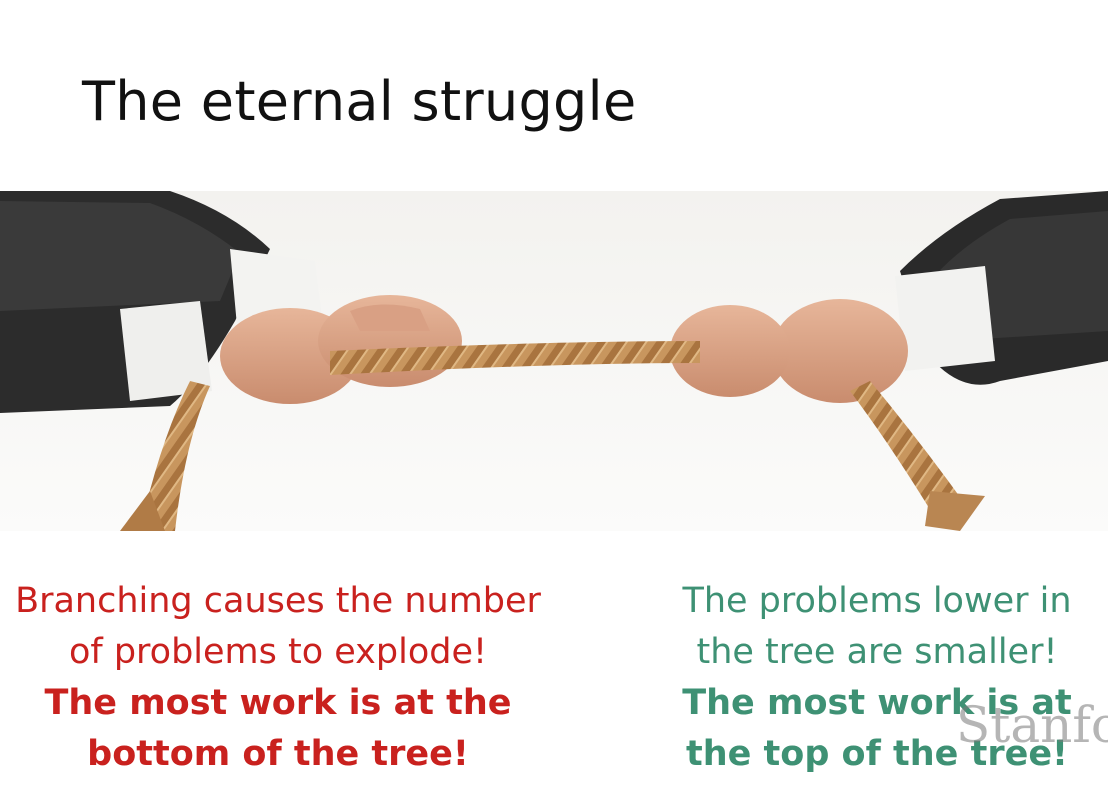 The height and width of the screenshot is (800, 1108). Describe the element at coordinates (359, 101) in the screenshot. I see `slide-title: The eternal struggle` at that location.